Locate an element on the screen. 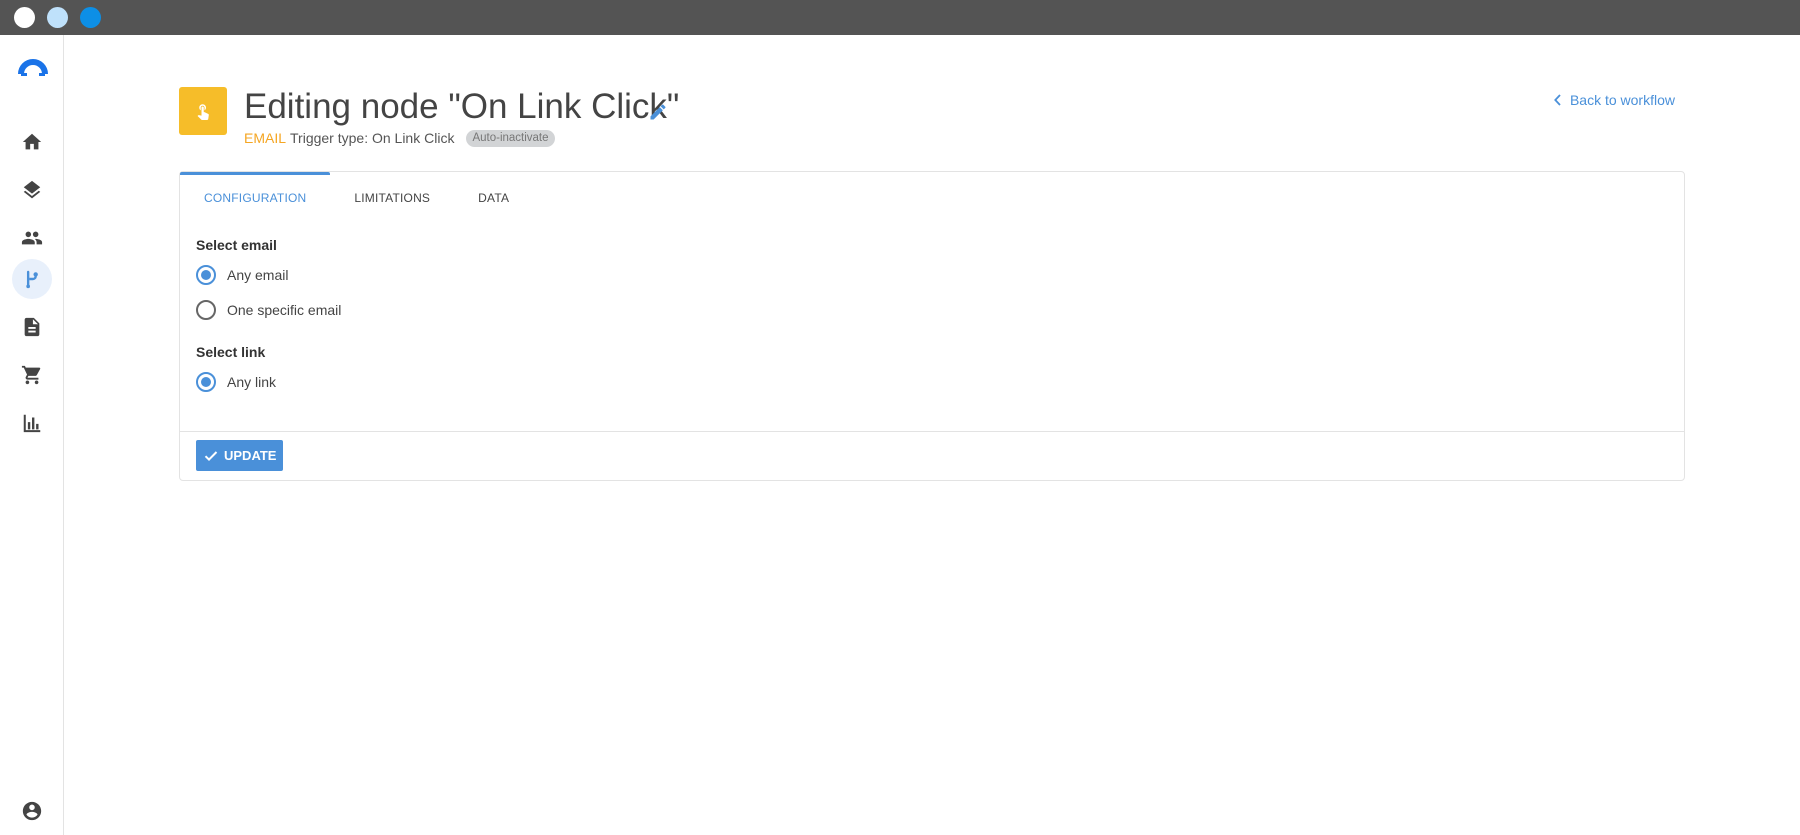  window-minimize-button is located at coordinates (57, 17).